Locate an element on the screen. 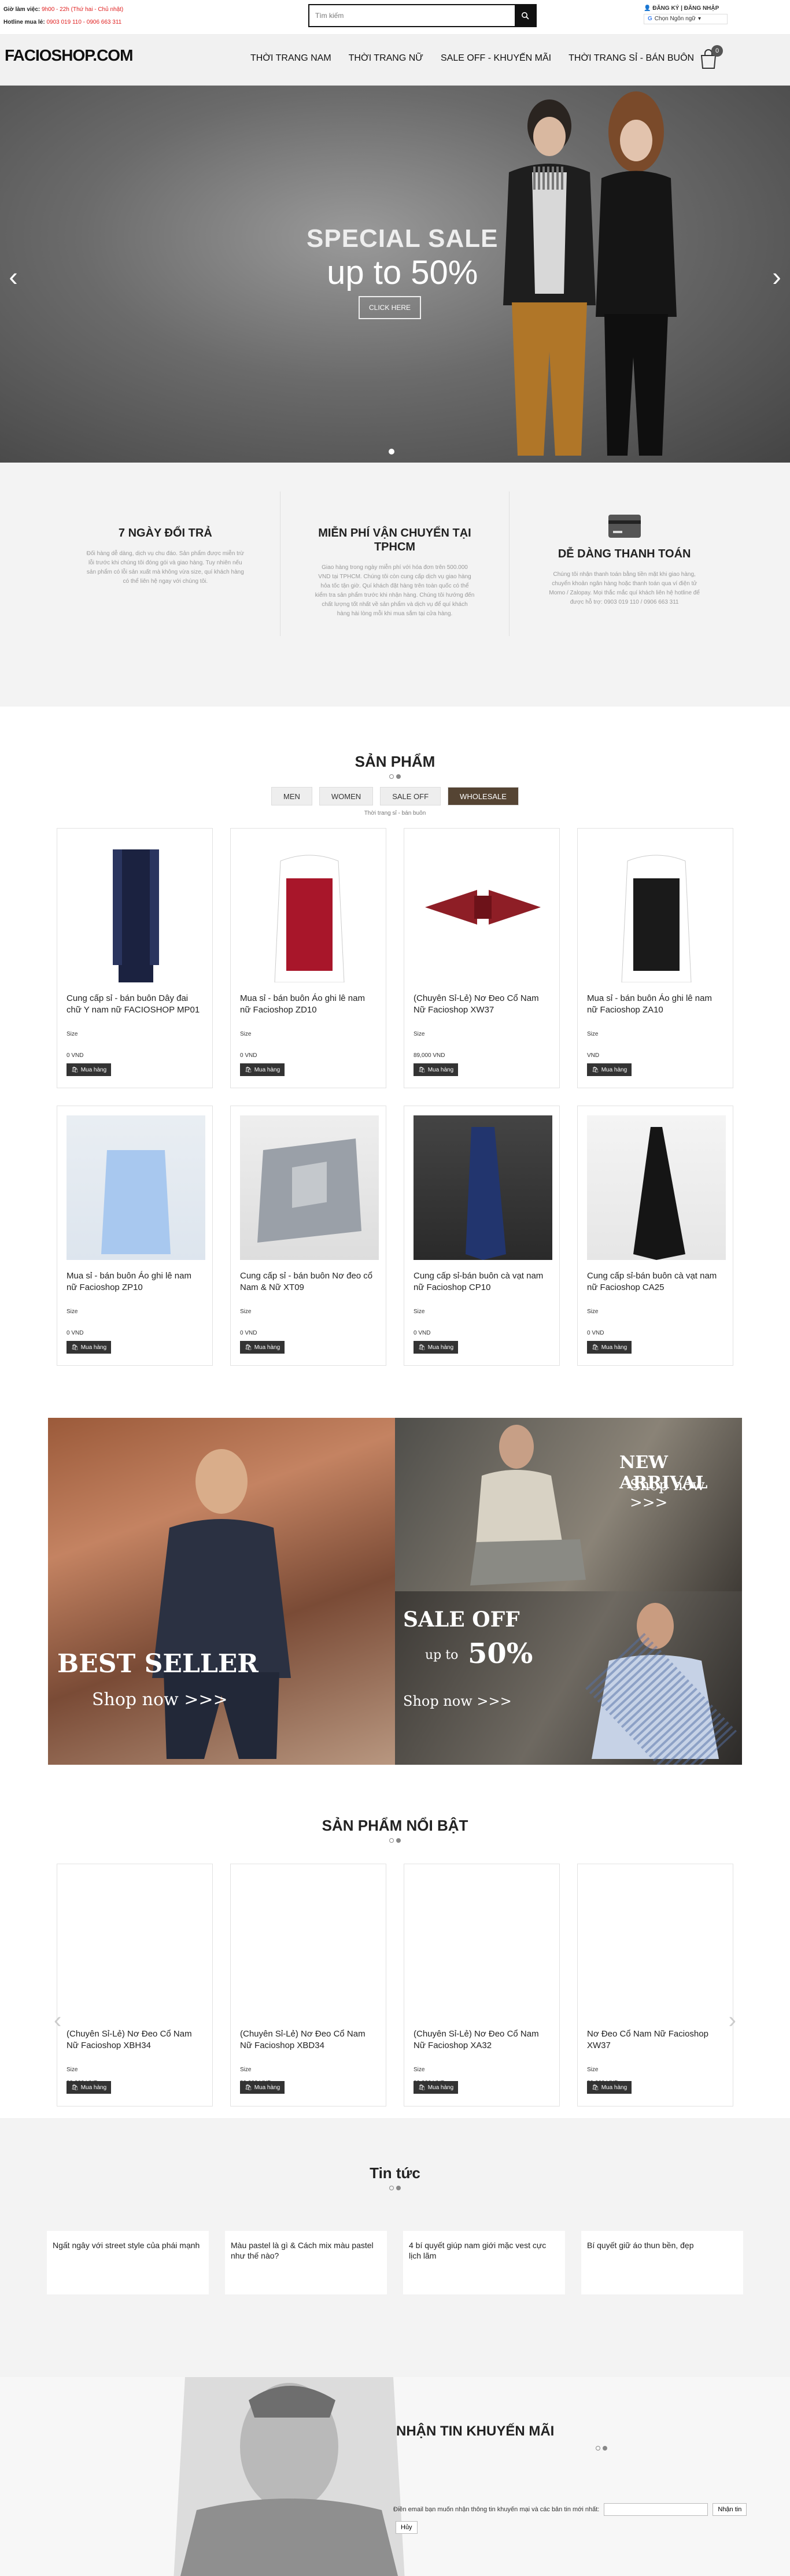  buy-label: Mua hàng is located at coordinates (267, 1069).